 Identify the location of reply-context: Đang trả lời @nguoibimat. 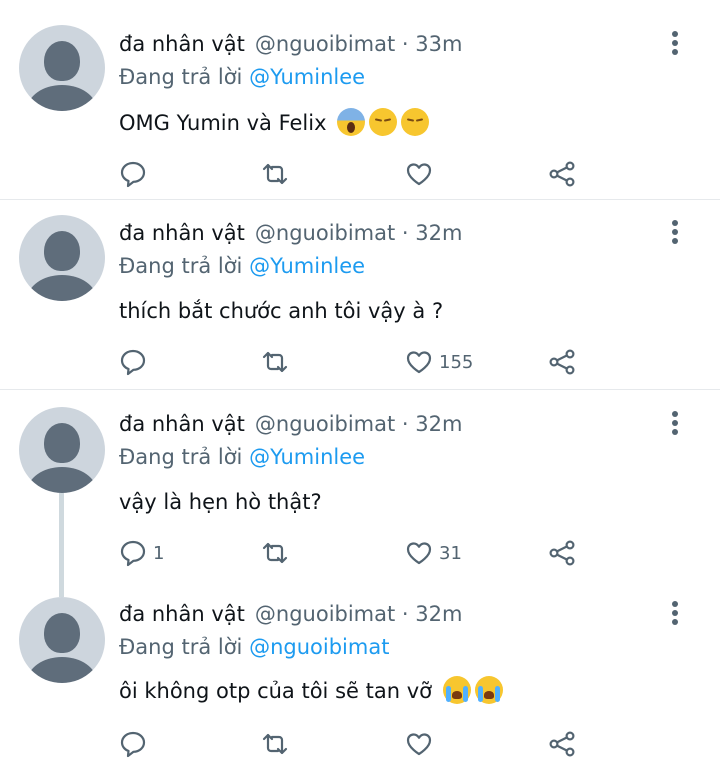
(254, 647).